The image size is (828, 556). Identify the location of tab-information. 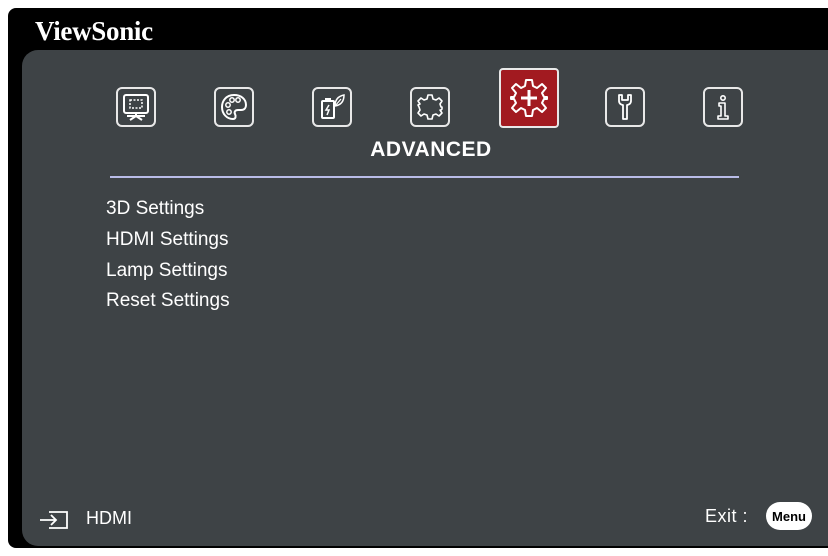
(723, 107).